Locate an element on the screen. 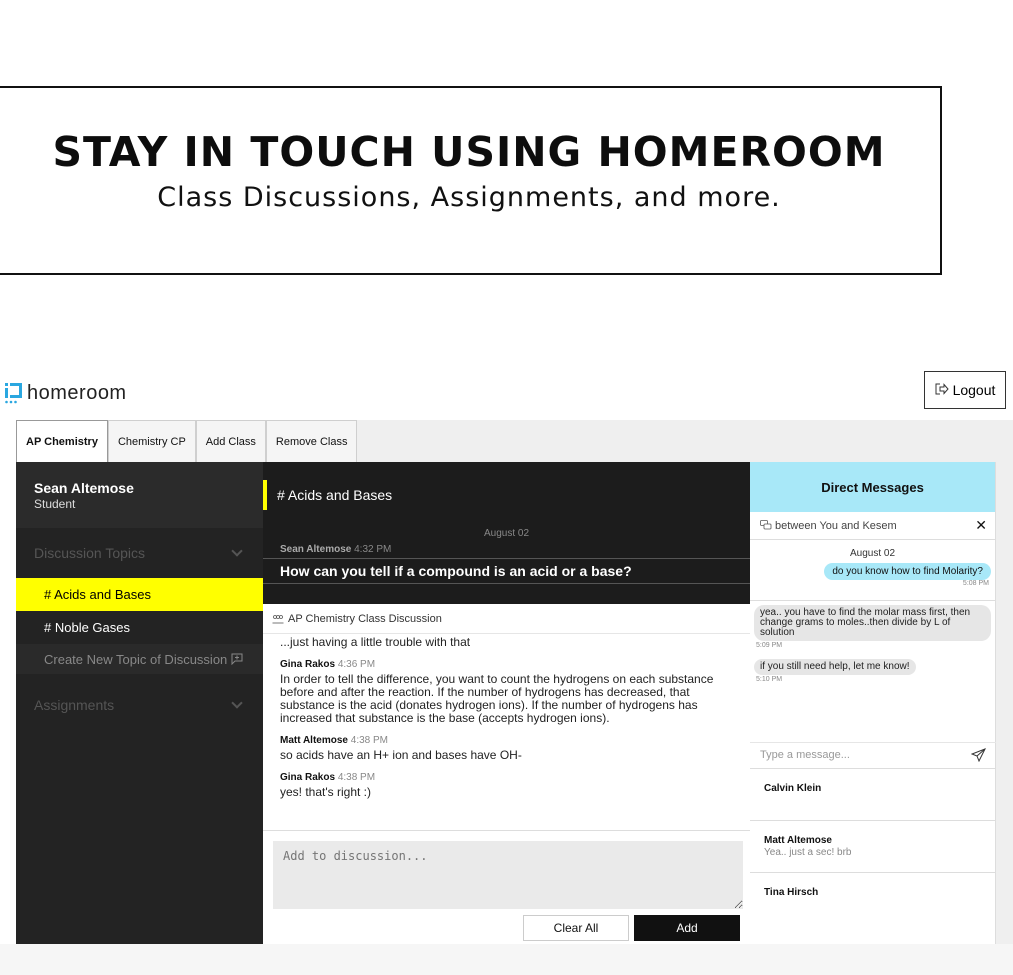 The image size is (1013, 975). logo-text: homeroom is located at coordinates (77, 392).